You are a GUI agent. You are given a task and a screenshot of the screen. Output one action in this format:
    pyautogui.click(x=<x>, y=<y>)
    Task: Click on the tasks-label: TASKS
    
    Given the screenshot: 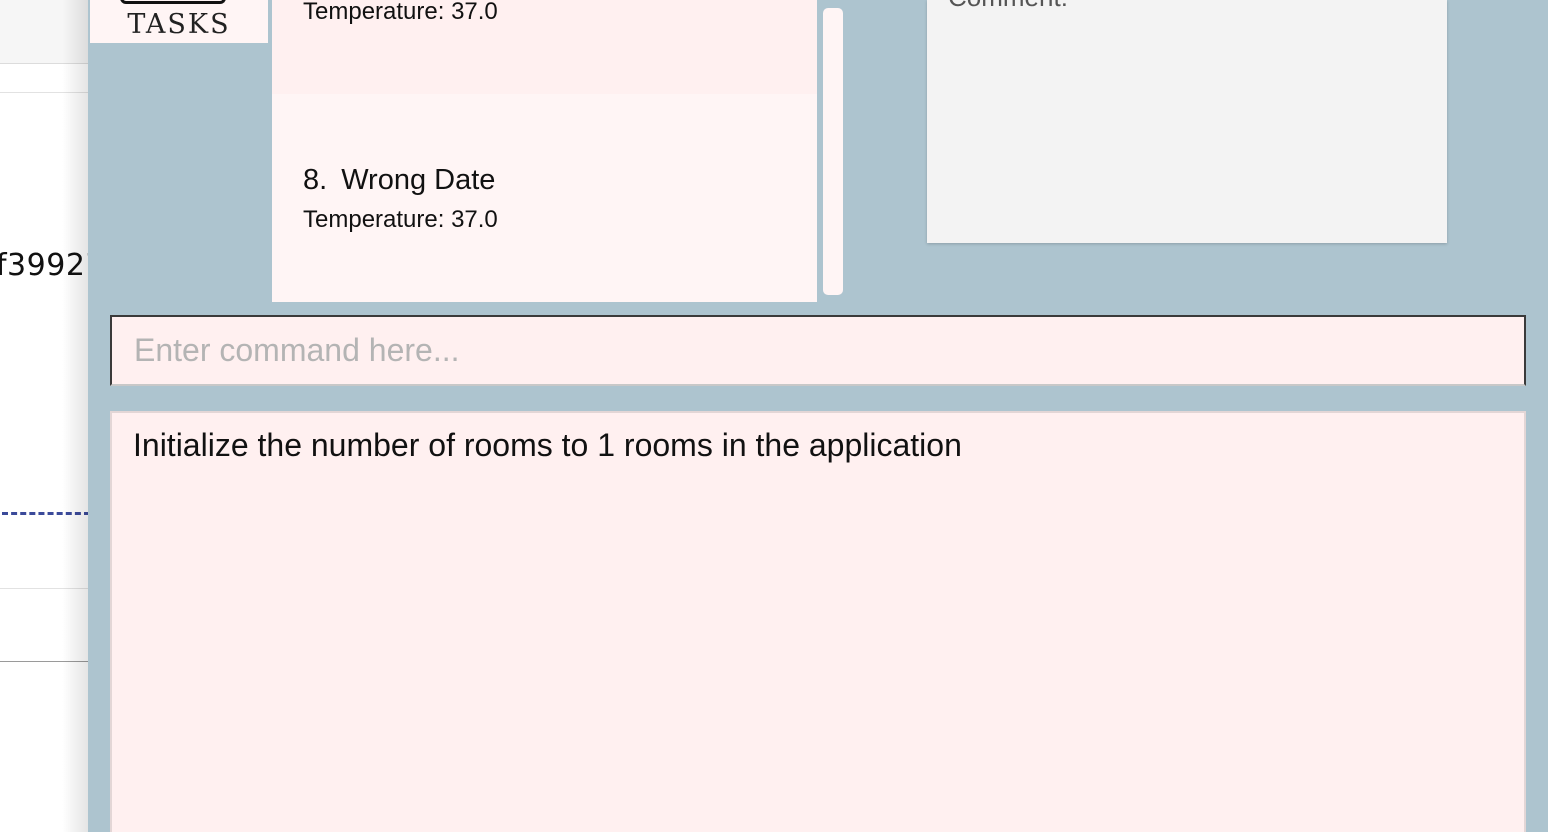 What is the action you would take?
    pyautogui.click(x=179, y=24)
    